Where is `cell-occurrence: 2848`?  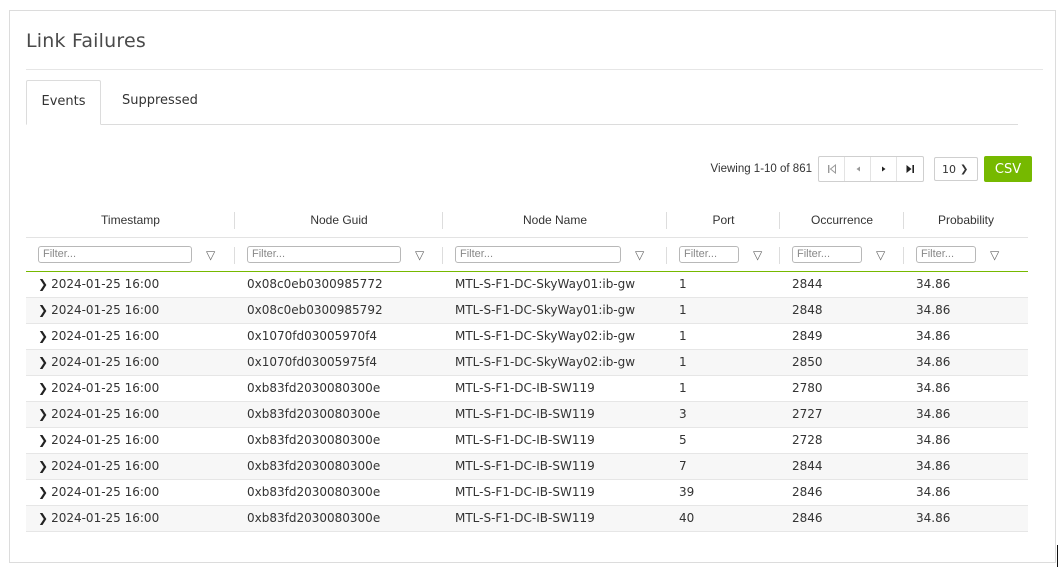 cell-occurrence: 2848 is located at coordinates (807, 310).